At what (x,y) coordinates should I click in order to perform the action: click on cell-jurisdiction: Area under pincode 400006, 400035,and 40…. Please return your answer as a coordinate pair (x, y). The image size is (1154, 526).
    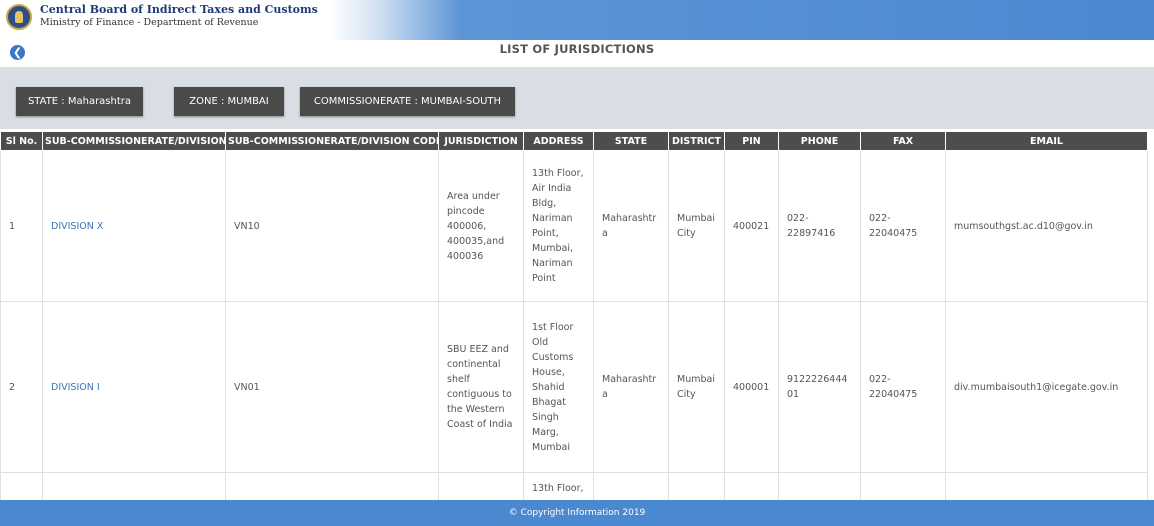
    Looking at the image, I should click on (481, 226).